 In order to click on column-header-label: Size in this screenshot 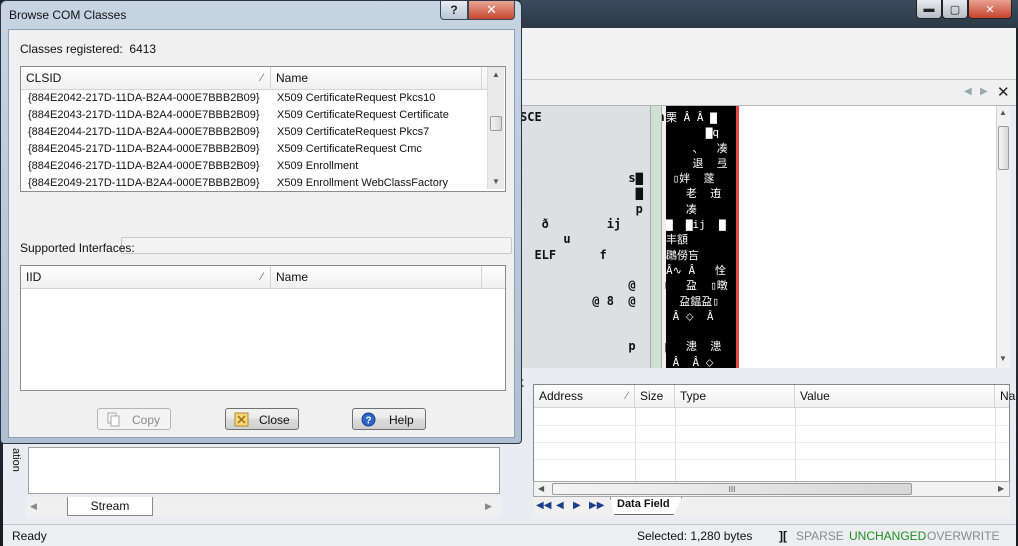, I will do `click(652, 396)`.